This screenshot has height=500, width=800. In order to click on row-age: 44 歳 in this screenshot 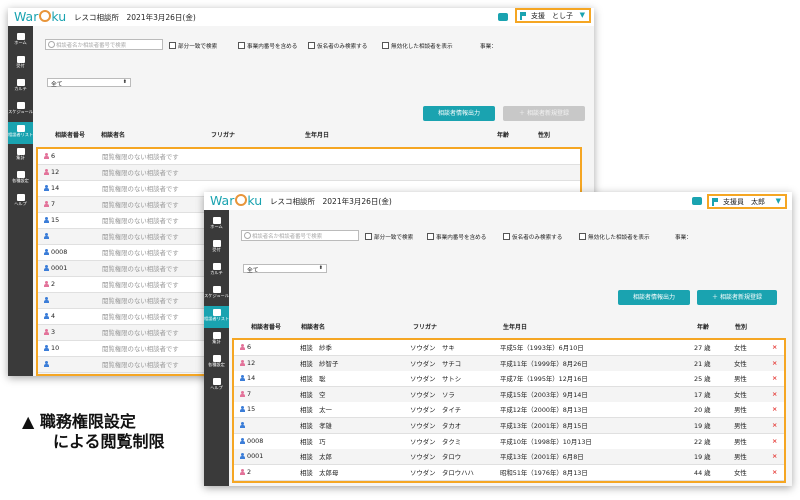, I will do `click(702, 472)`.